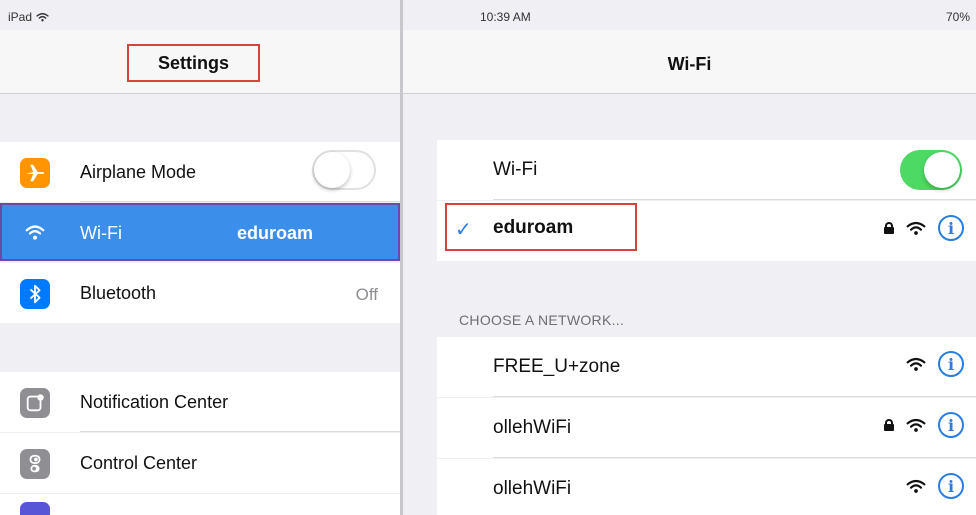 The height and width of the screenshot is (515, 976). Describe the element at coordinates (138, 172) in the screenshot. I see `sidebar-item-label: Airplane Mode` at that location.